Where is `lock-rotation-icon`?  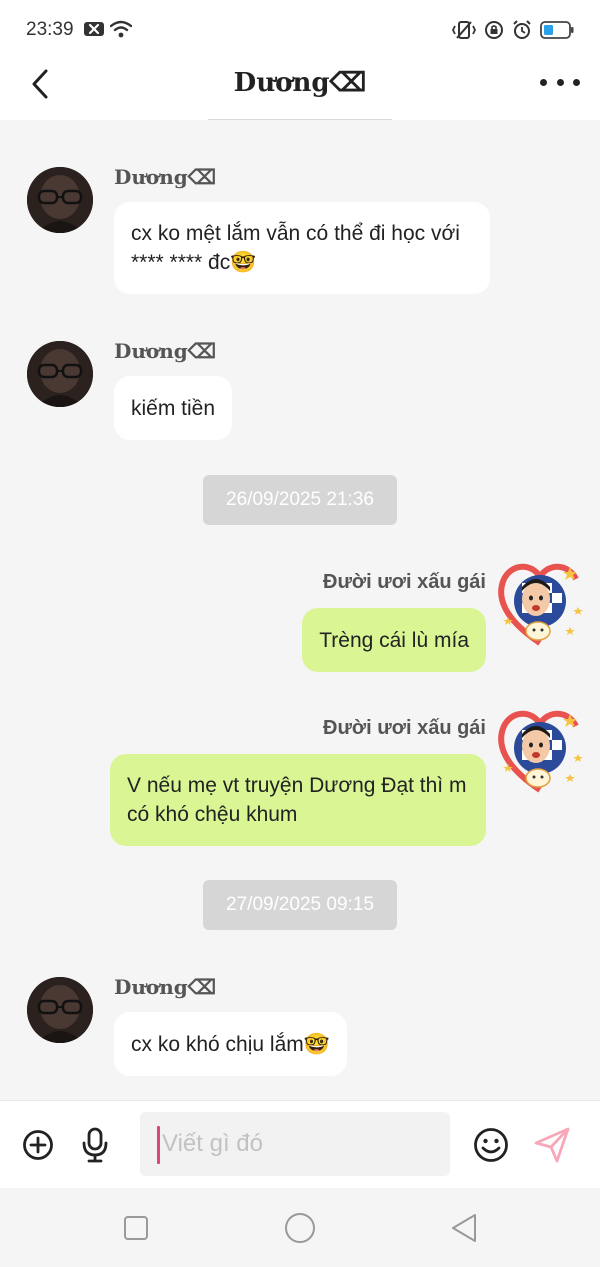
lock-rotation-icon is located at coordinates (494, 32).